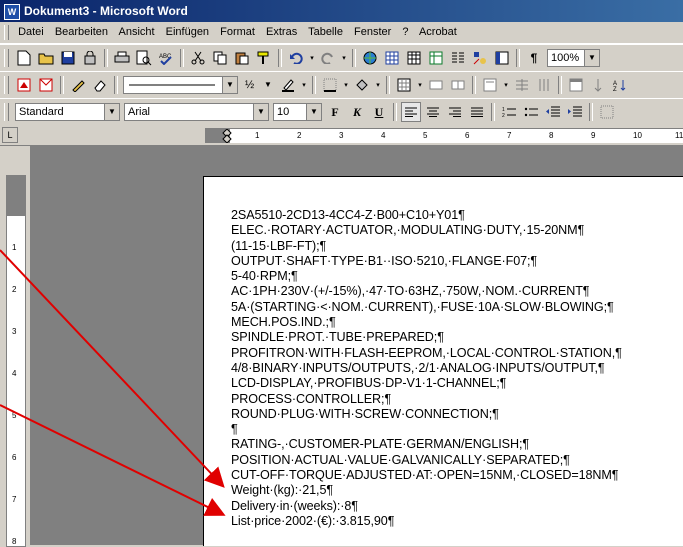 This screenshot has height=547, width=683. I want to click on menu-bearbeiten: Bearbeiten, so click(81, 32).